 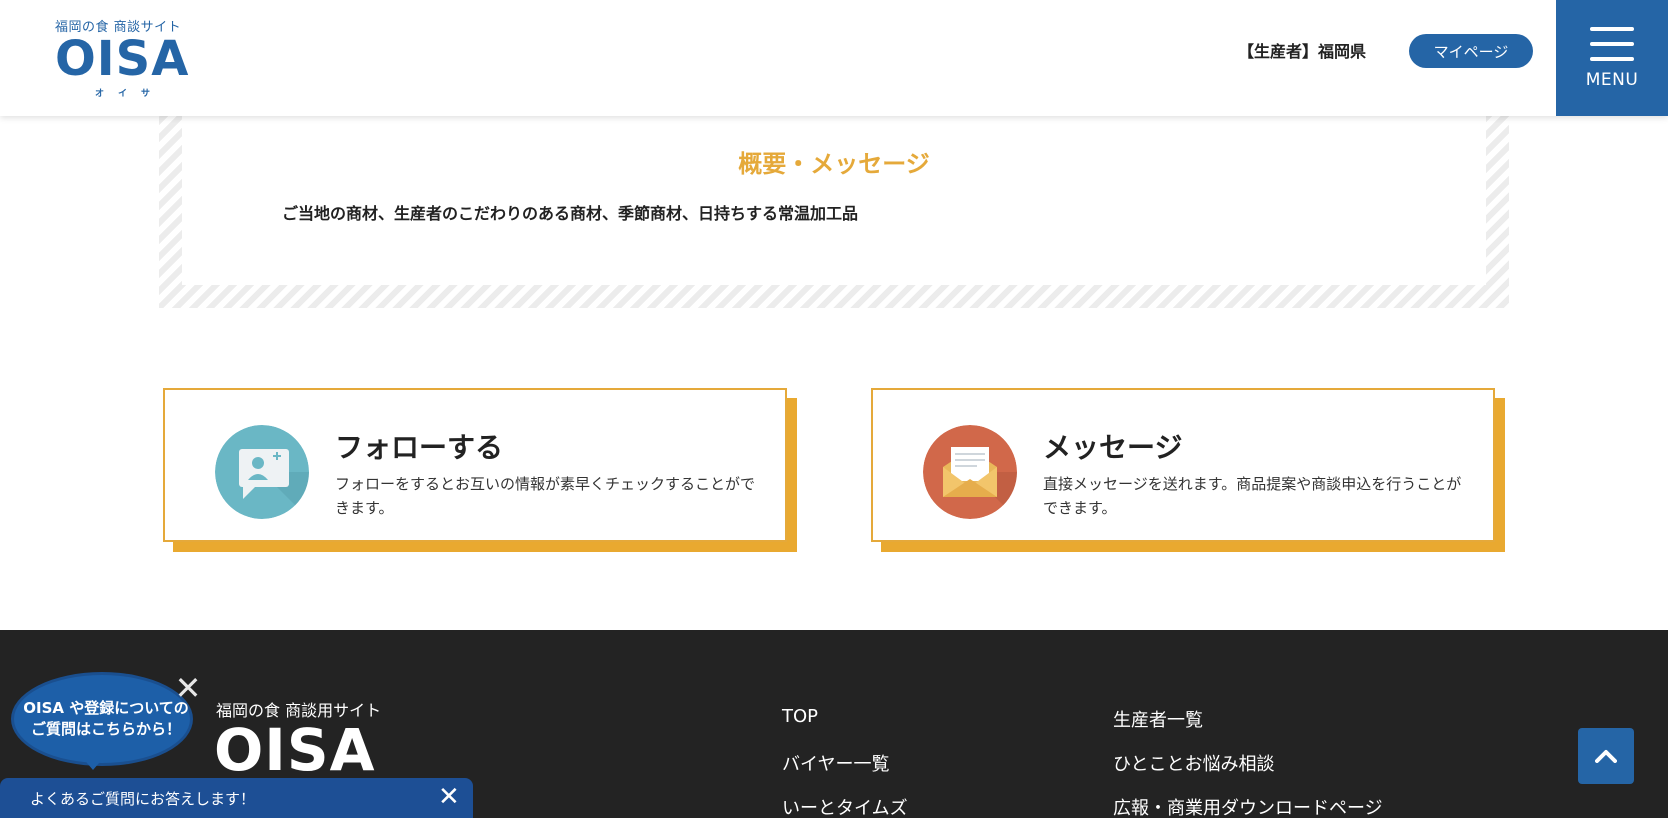 What do you see at coordinates (130, 94) in the screenshot?
I see `logo-kana: オイサ` at bounding box center [130, 94].